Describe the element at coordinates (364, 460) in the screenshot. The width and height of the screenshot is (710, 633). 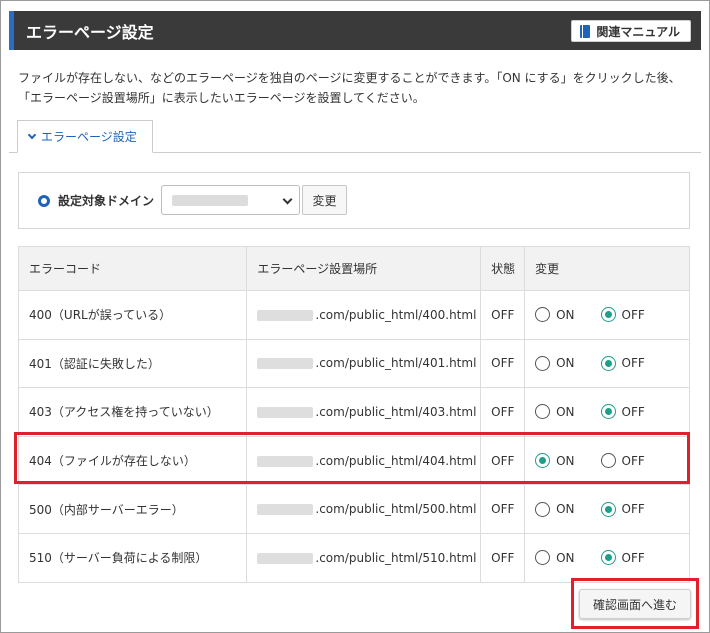
I see `location-cell: .com/public_html/404.html` at that location.